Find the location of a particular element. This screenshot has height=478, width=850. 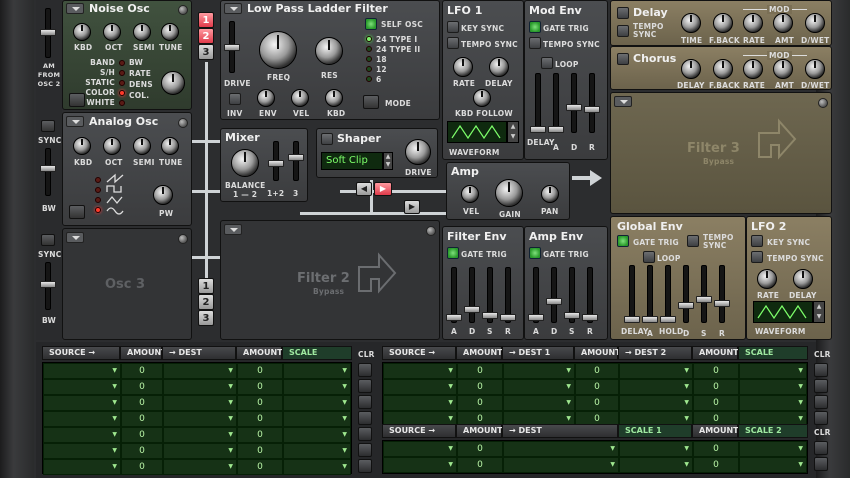

chorus-delay-knob is located at coordinates (691, 69).